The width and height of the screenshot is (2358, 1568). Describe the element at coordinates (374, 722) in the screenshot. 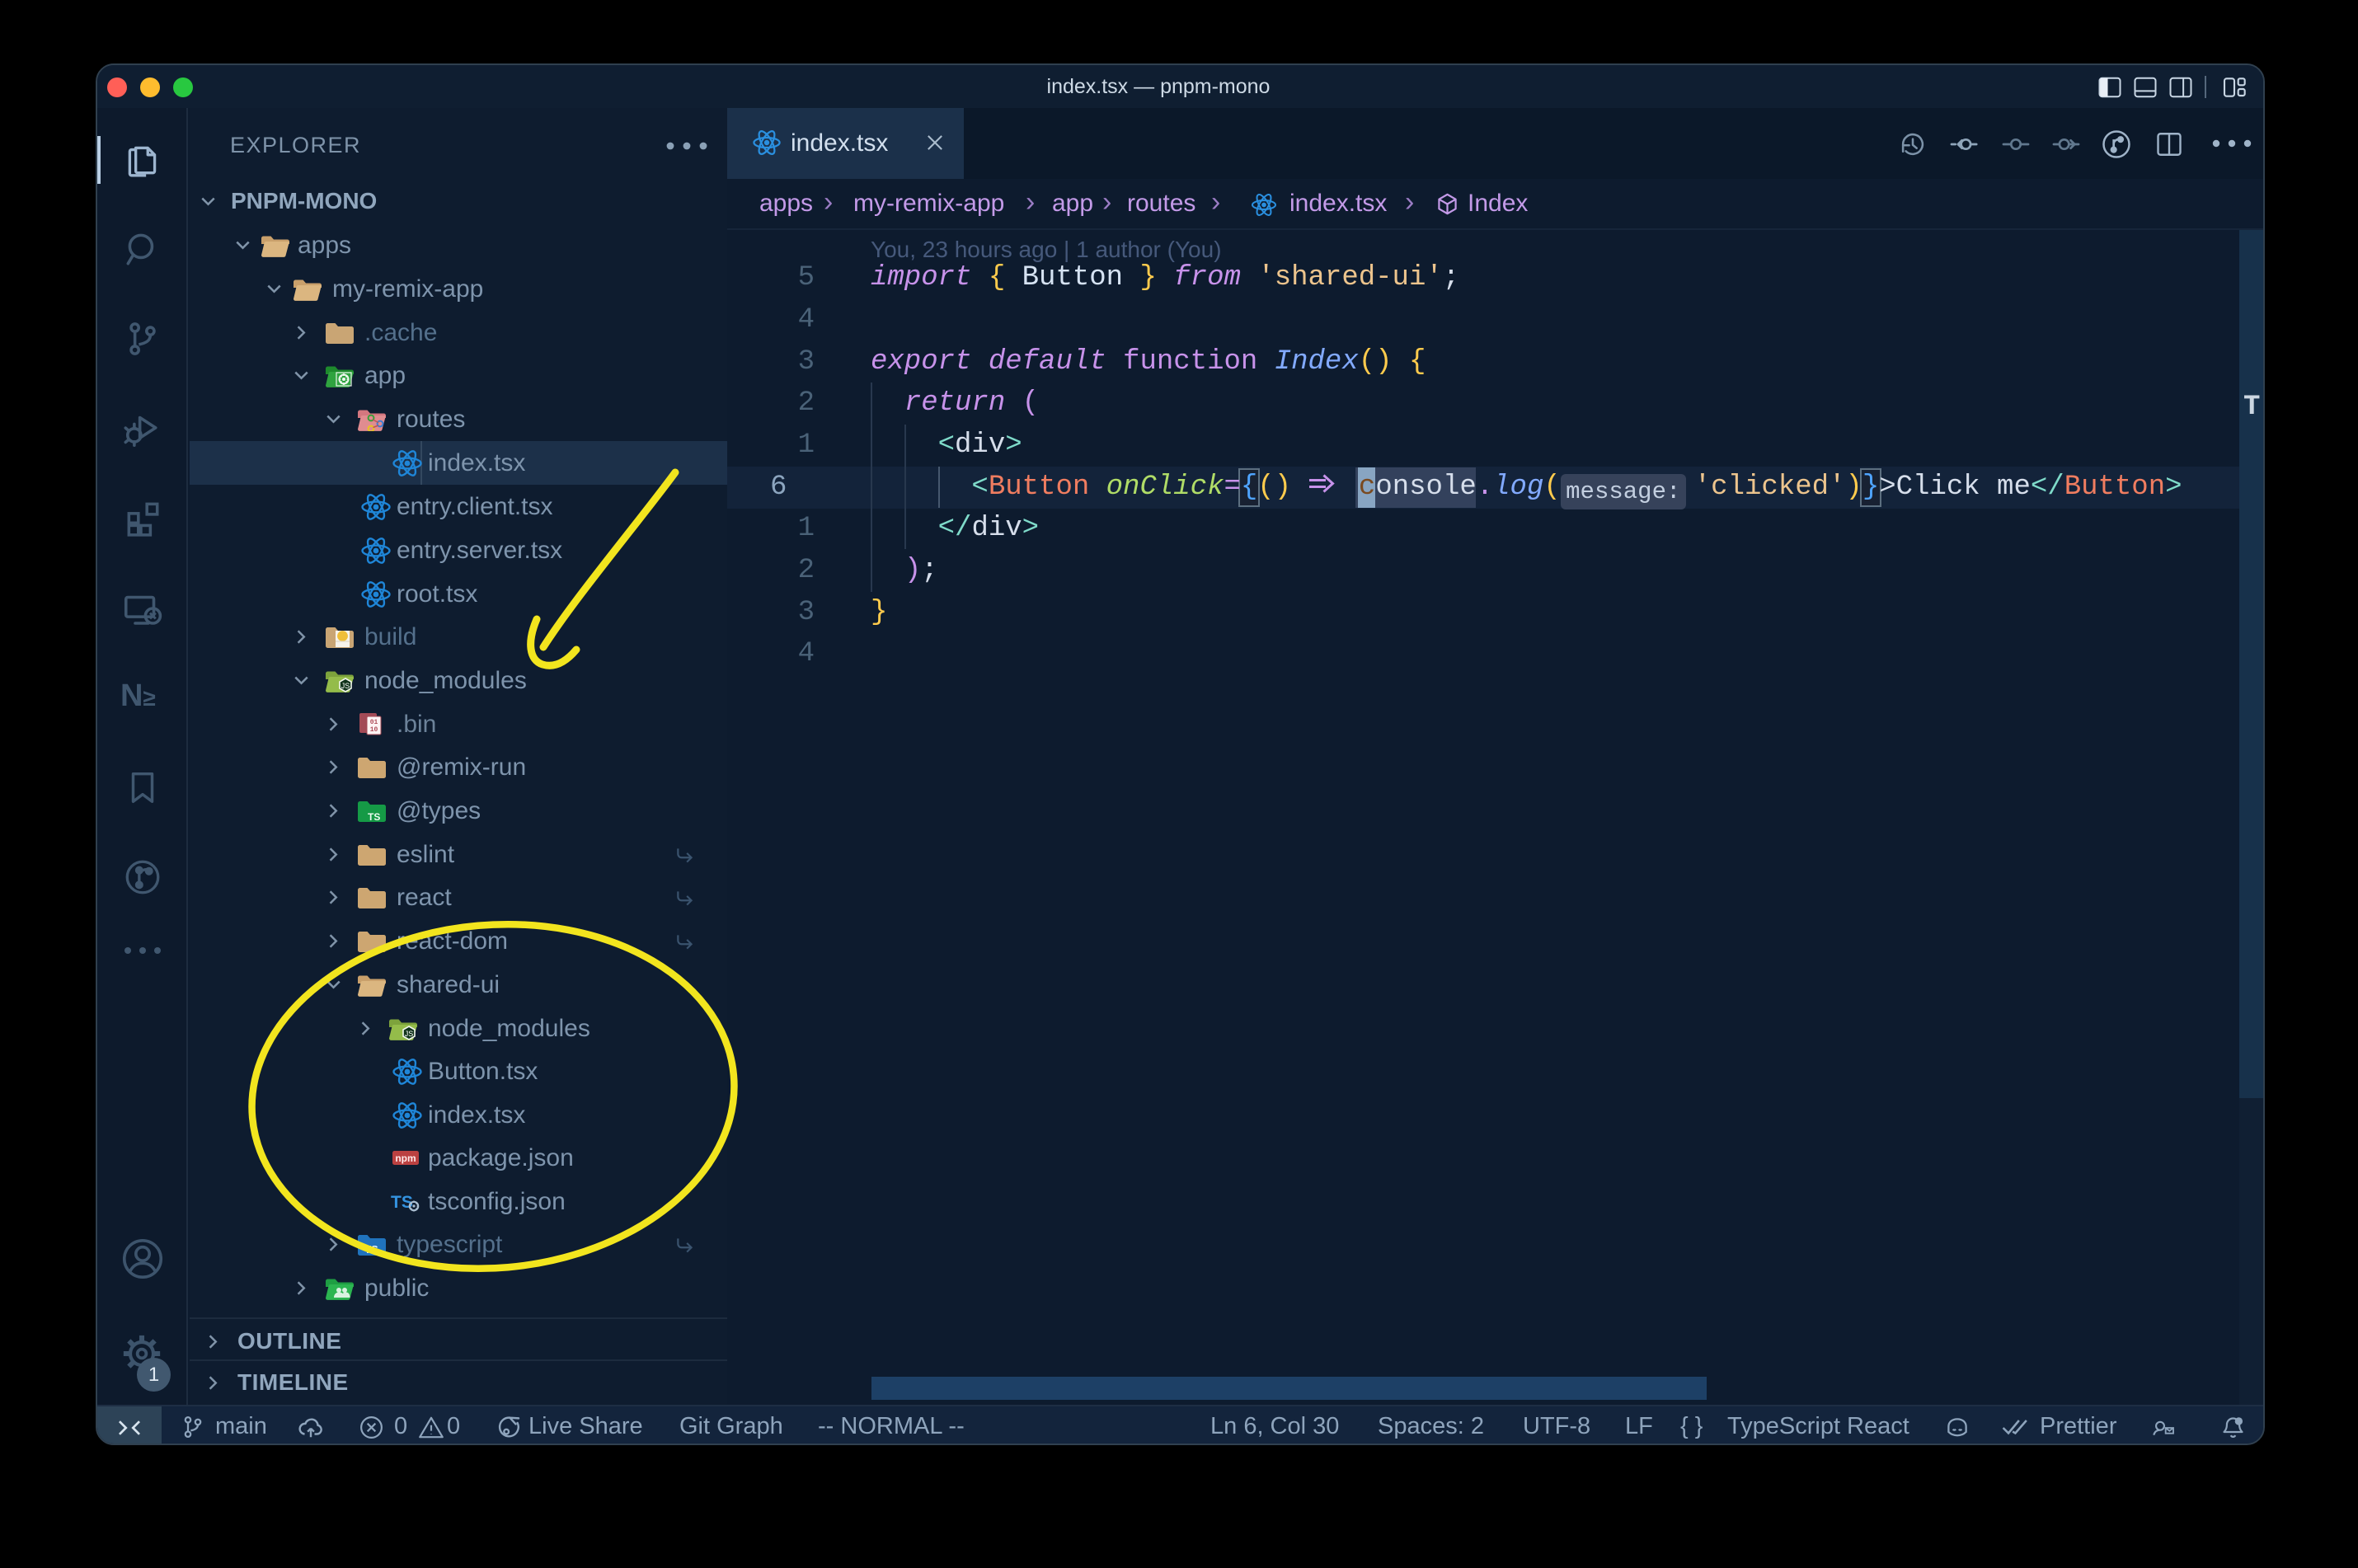

I see `svg-text: 01` at that location.